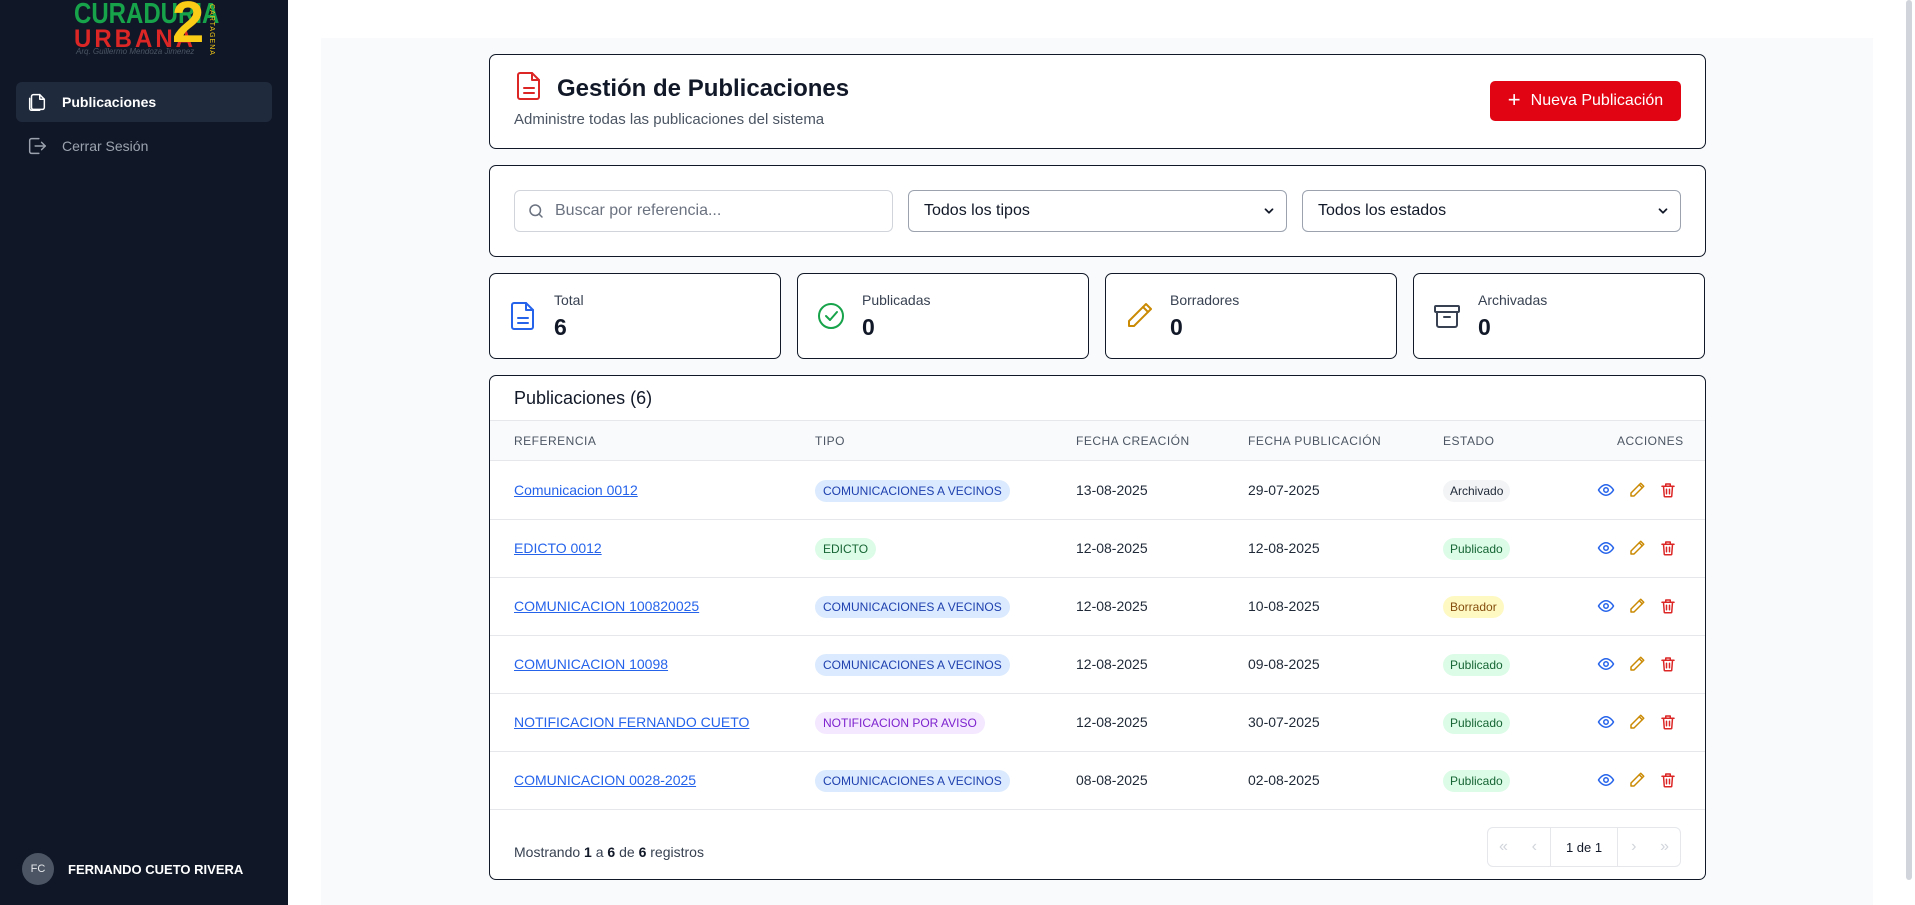 This screenshot has height=905, width=1915. I want to click on search-field, so click(703, 211).